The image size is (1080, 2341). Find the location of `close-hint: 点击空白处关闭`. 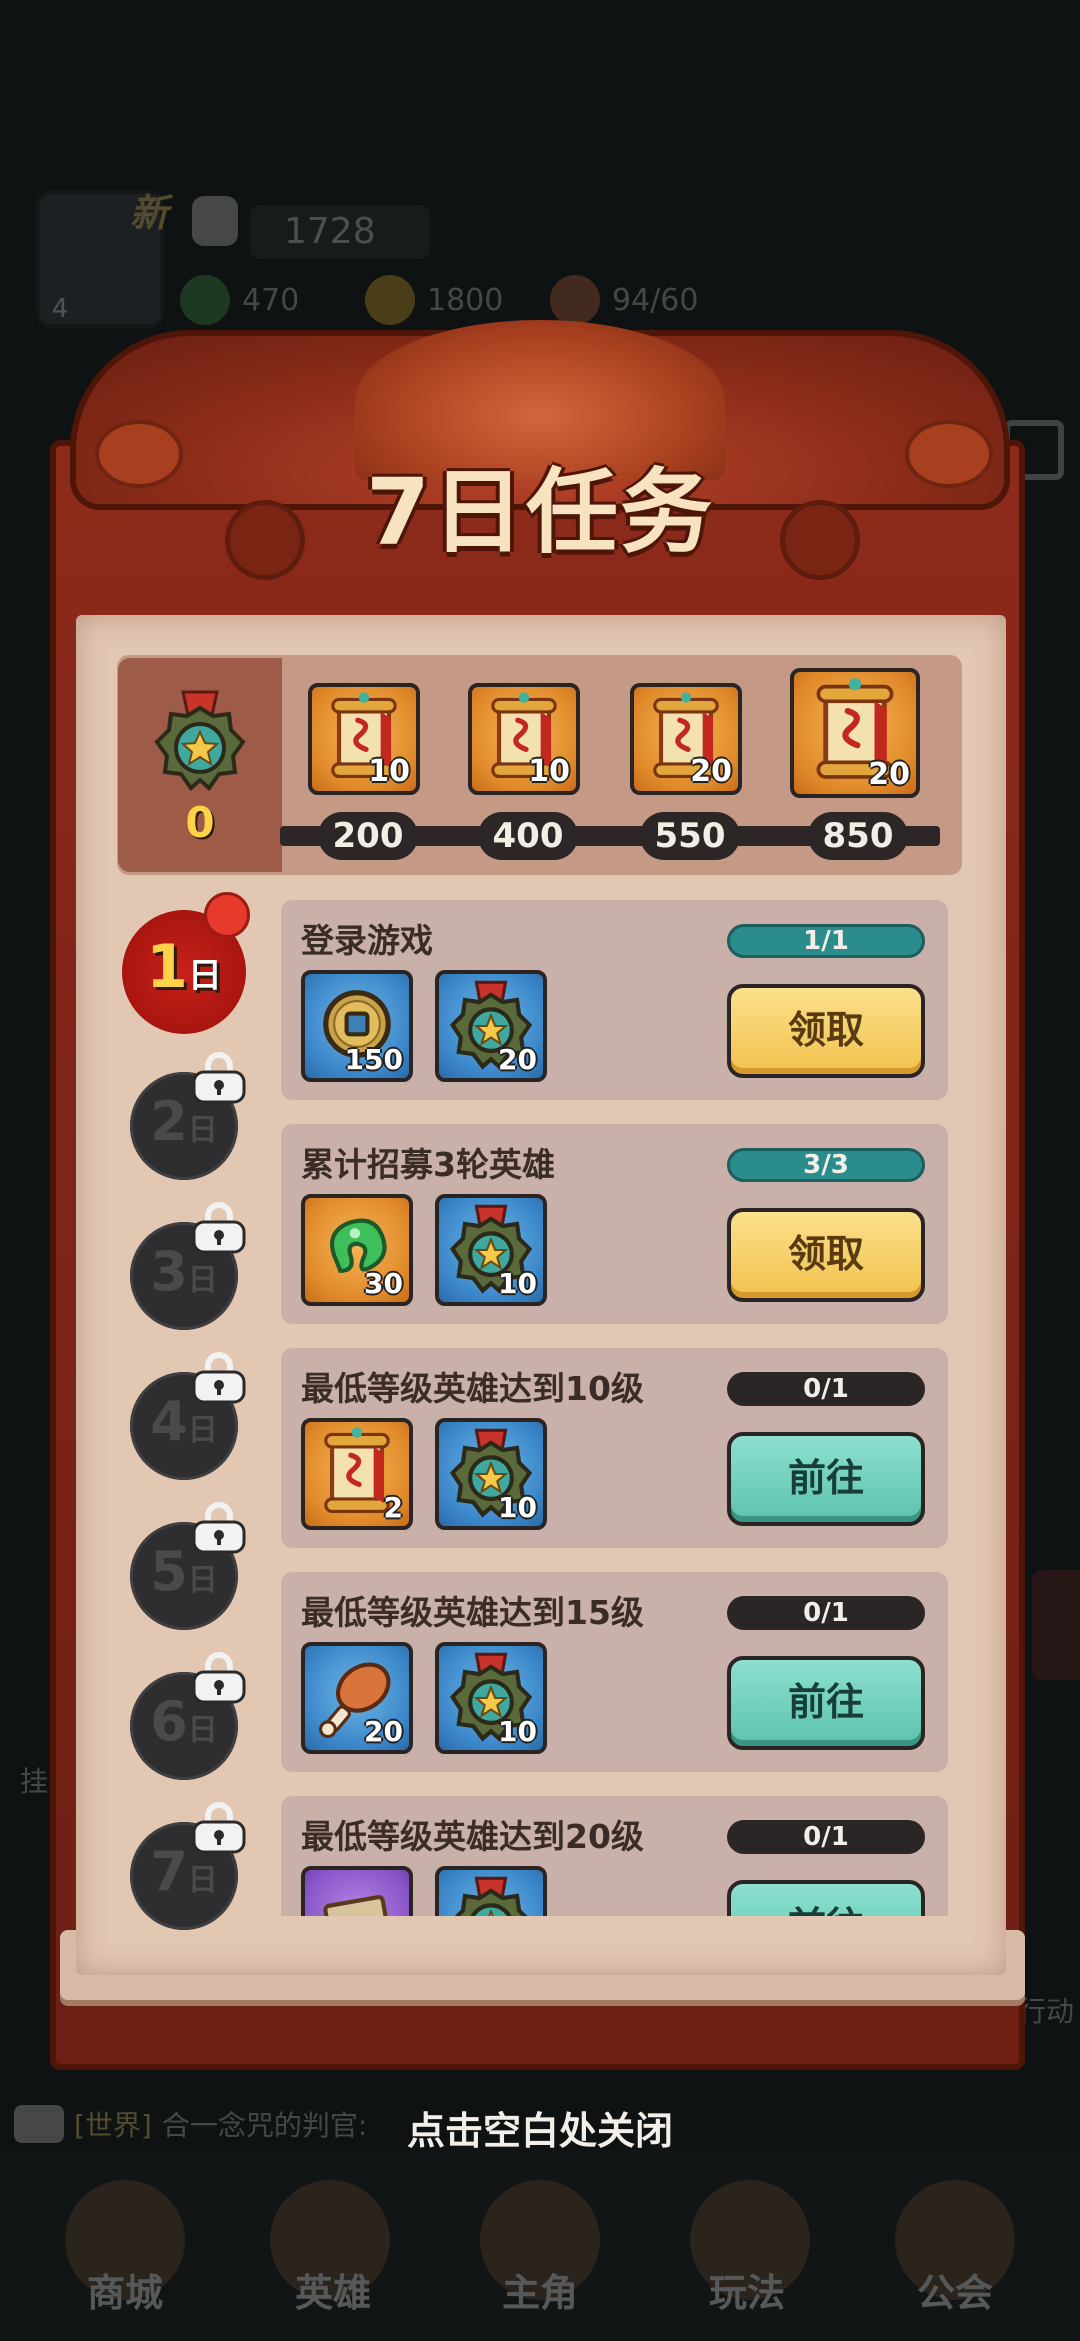

close-hint: 点击空白处关闭 is located at coordinates (540, 2127).